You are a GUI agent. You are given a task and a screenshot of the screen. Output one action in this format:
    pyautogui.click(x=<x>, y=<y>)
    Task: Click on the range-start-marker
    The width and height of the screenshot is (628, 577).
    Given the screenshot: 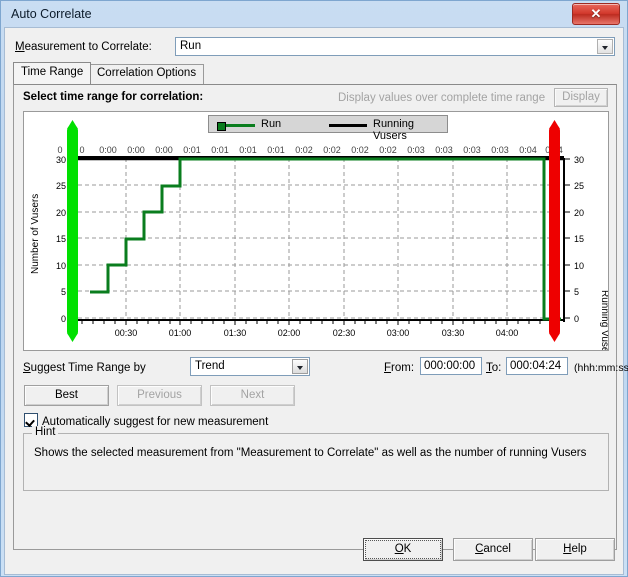 What is the action you would take?
    pyautogui.click(x=72, y=231)
    